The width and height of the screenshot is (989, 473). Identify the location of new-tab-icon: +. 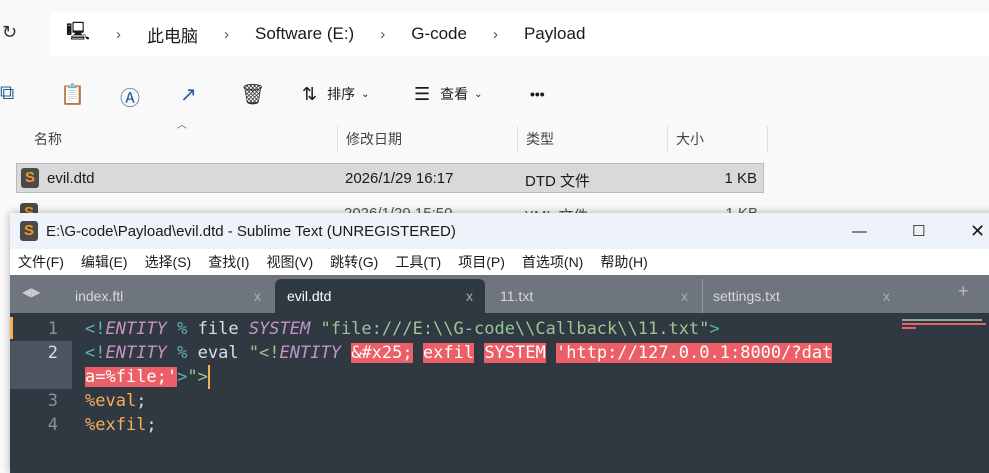
(963, 291).